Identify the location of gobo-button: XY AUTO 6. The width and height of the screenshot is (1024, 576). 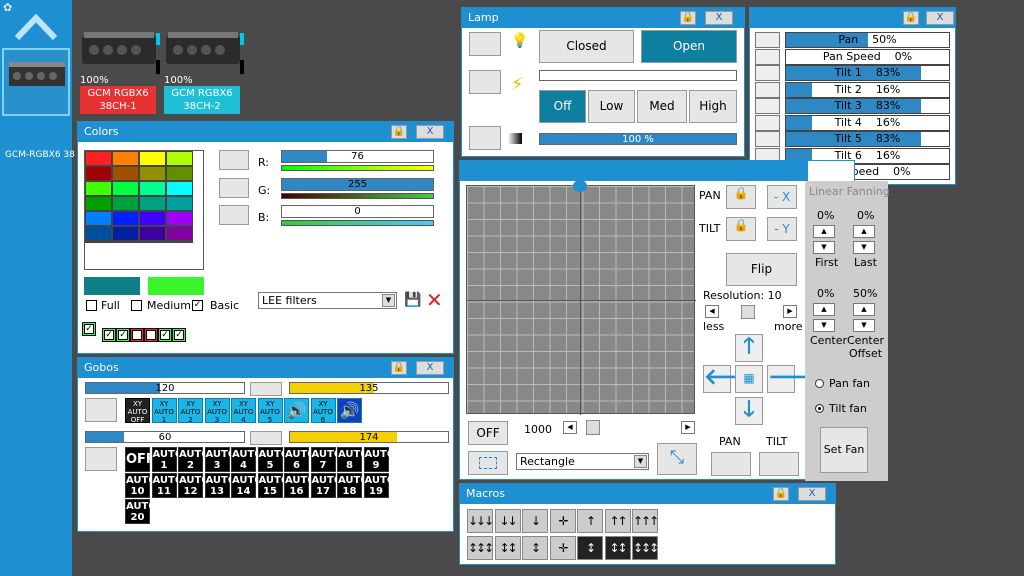
(323, 411).